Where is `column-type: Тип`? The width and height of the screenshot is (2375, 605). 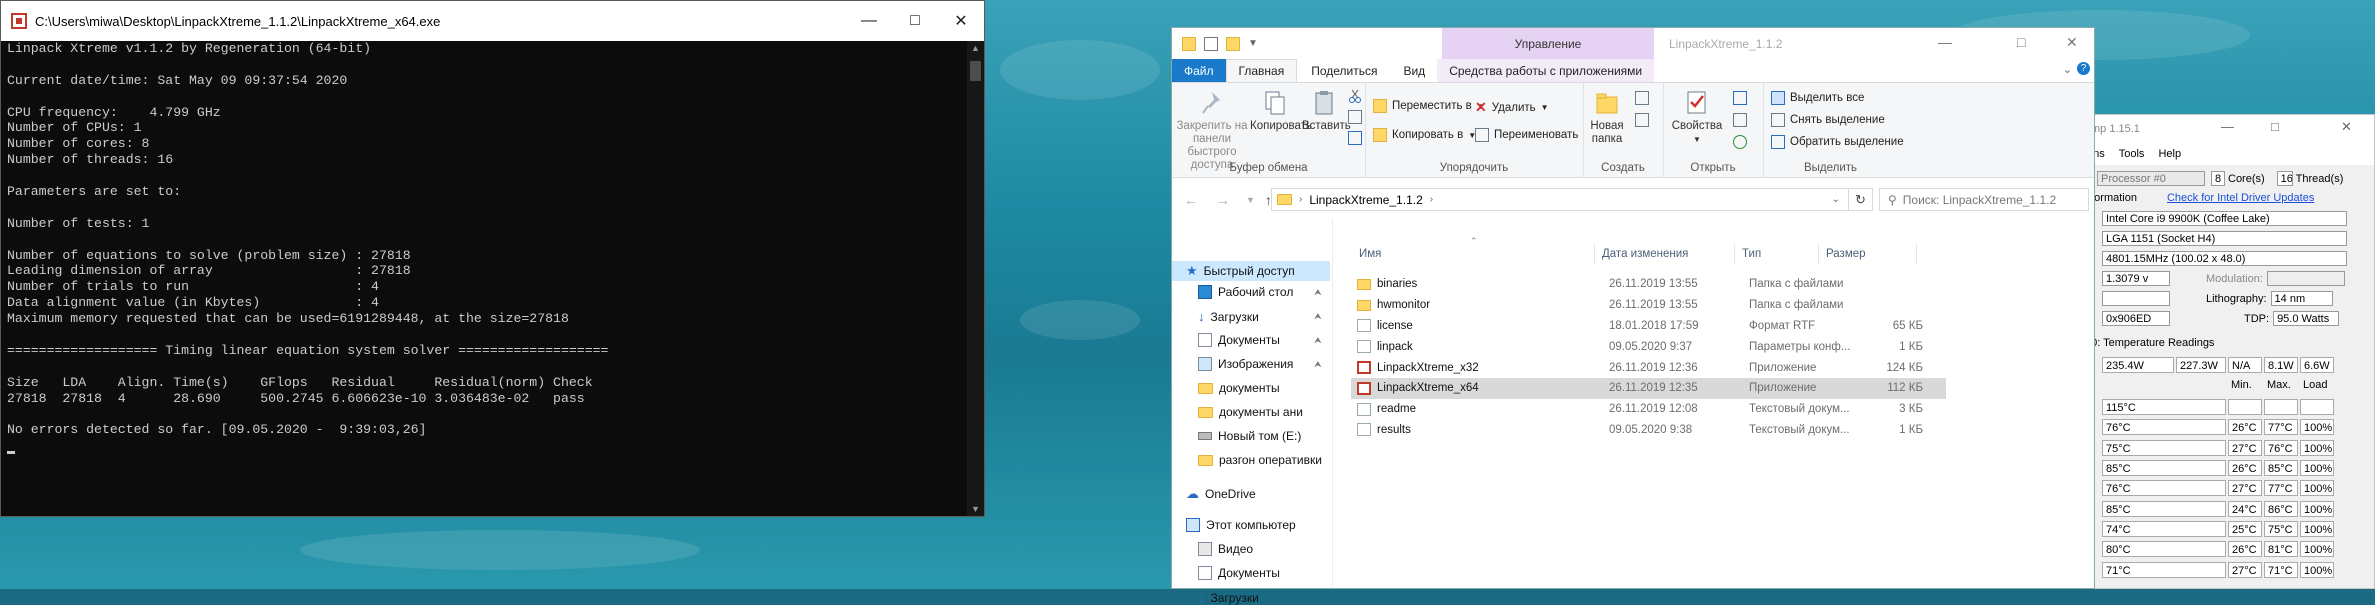
column-type: Тип is located at coordinates (1751, 254).